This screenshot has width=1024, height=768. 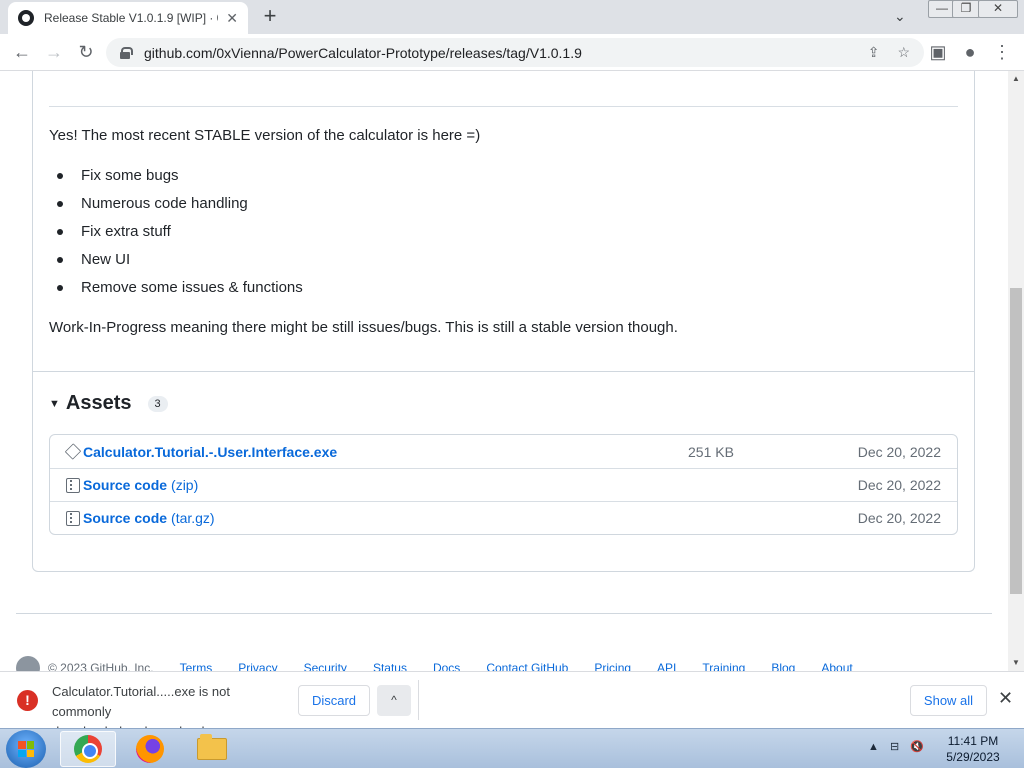 I want to click on list-item: Remove some issues & functions, so click(x=180, y=289).